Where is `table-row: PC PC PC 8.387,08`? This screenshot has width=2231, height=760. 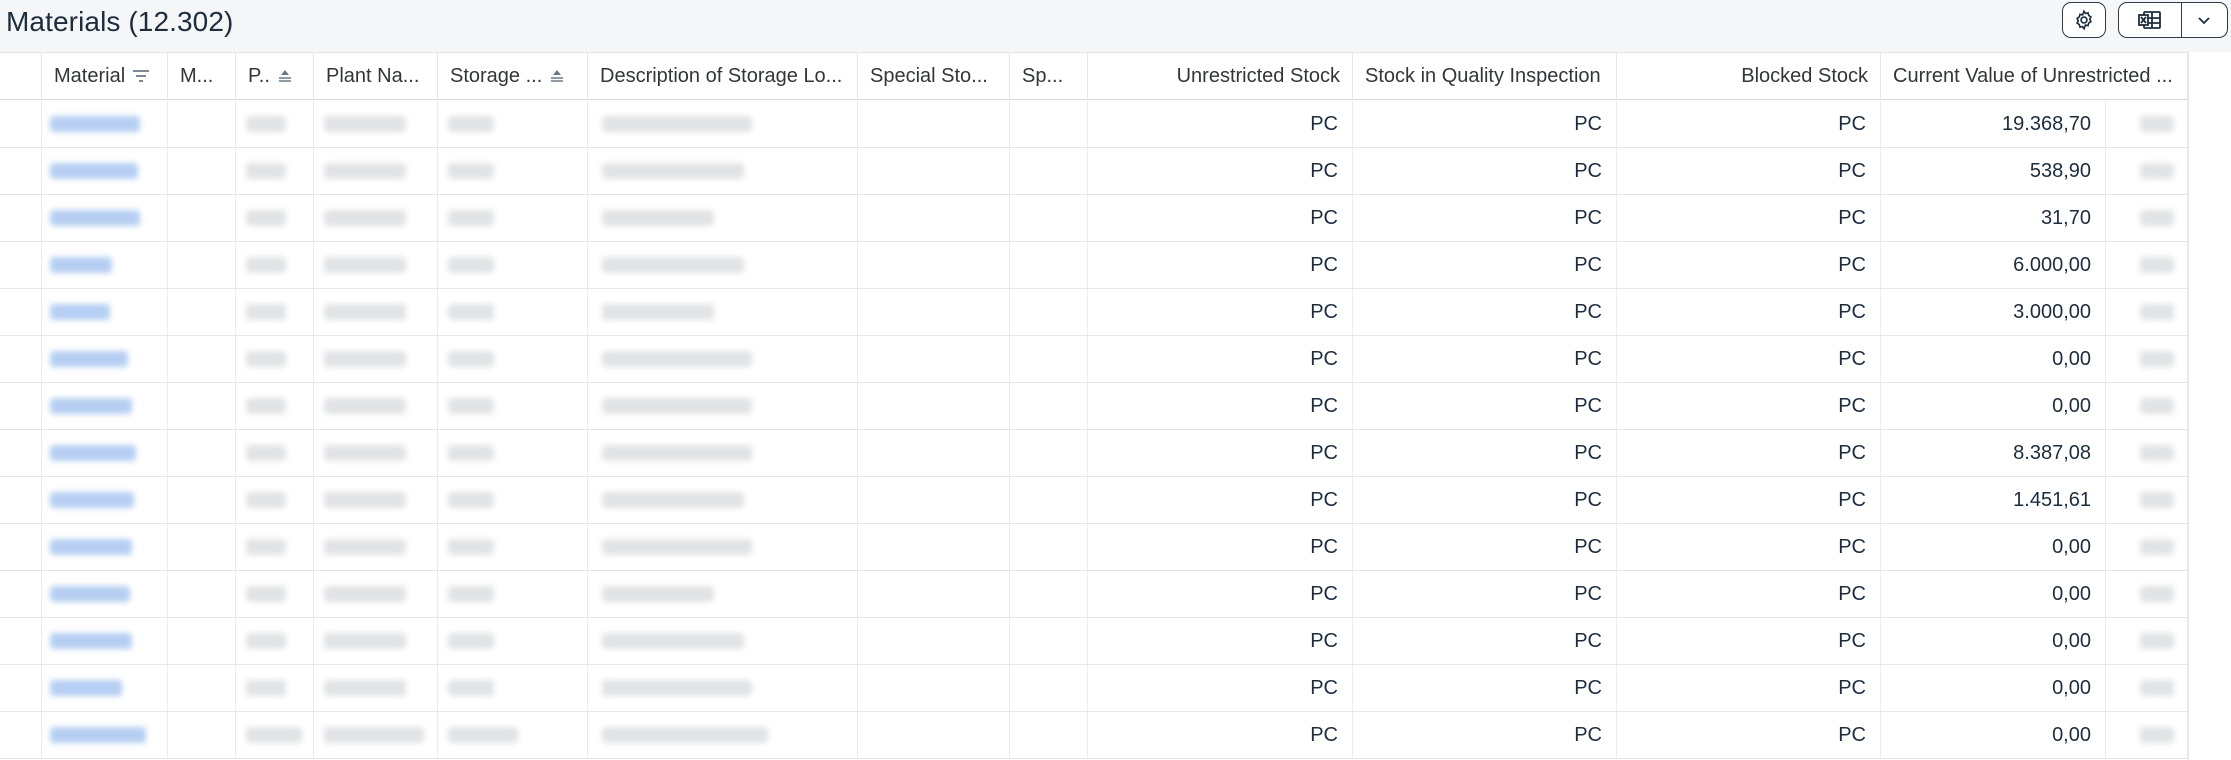
table-row: PC PC PC 8.387,08 is located at coordinates (1094, 453).